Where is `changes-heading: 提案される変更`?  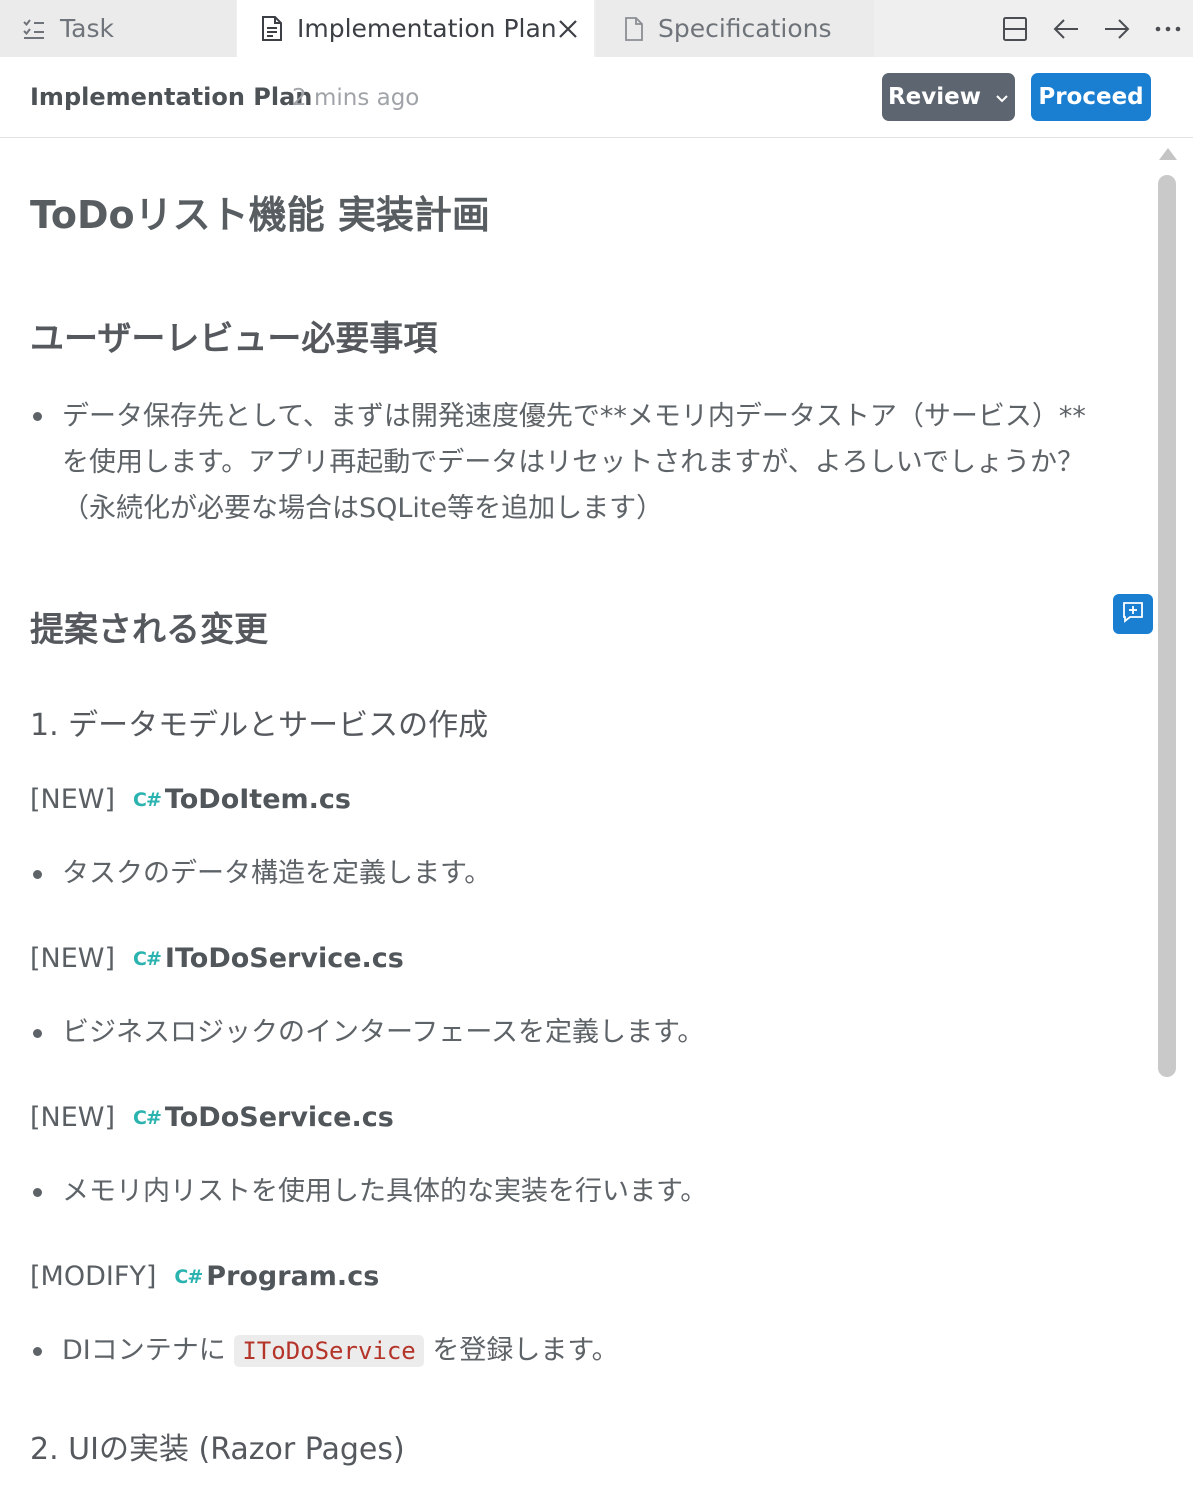 changes-heading: 提案される変更 is located at coordinates (149, 630).